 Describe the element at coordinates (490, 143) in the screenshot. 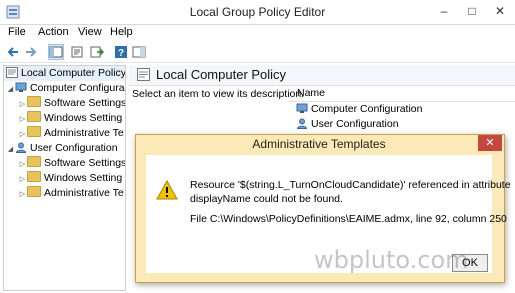

I see `dialog-close-button: ✕` at that location.